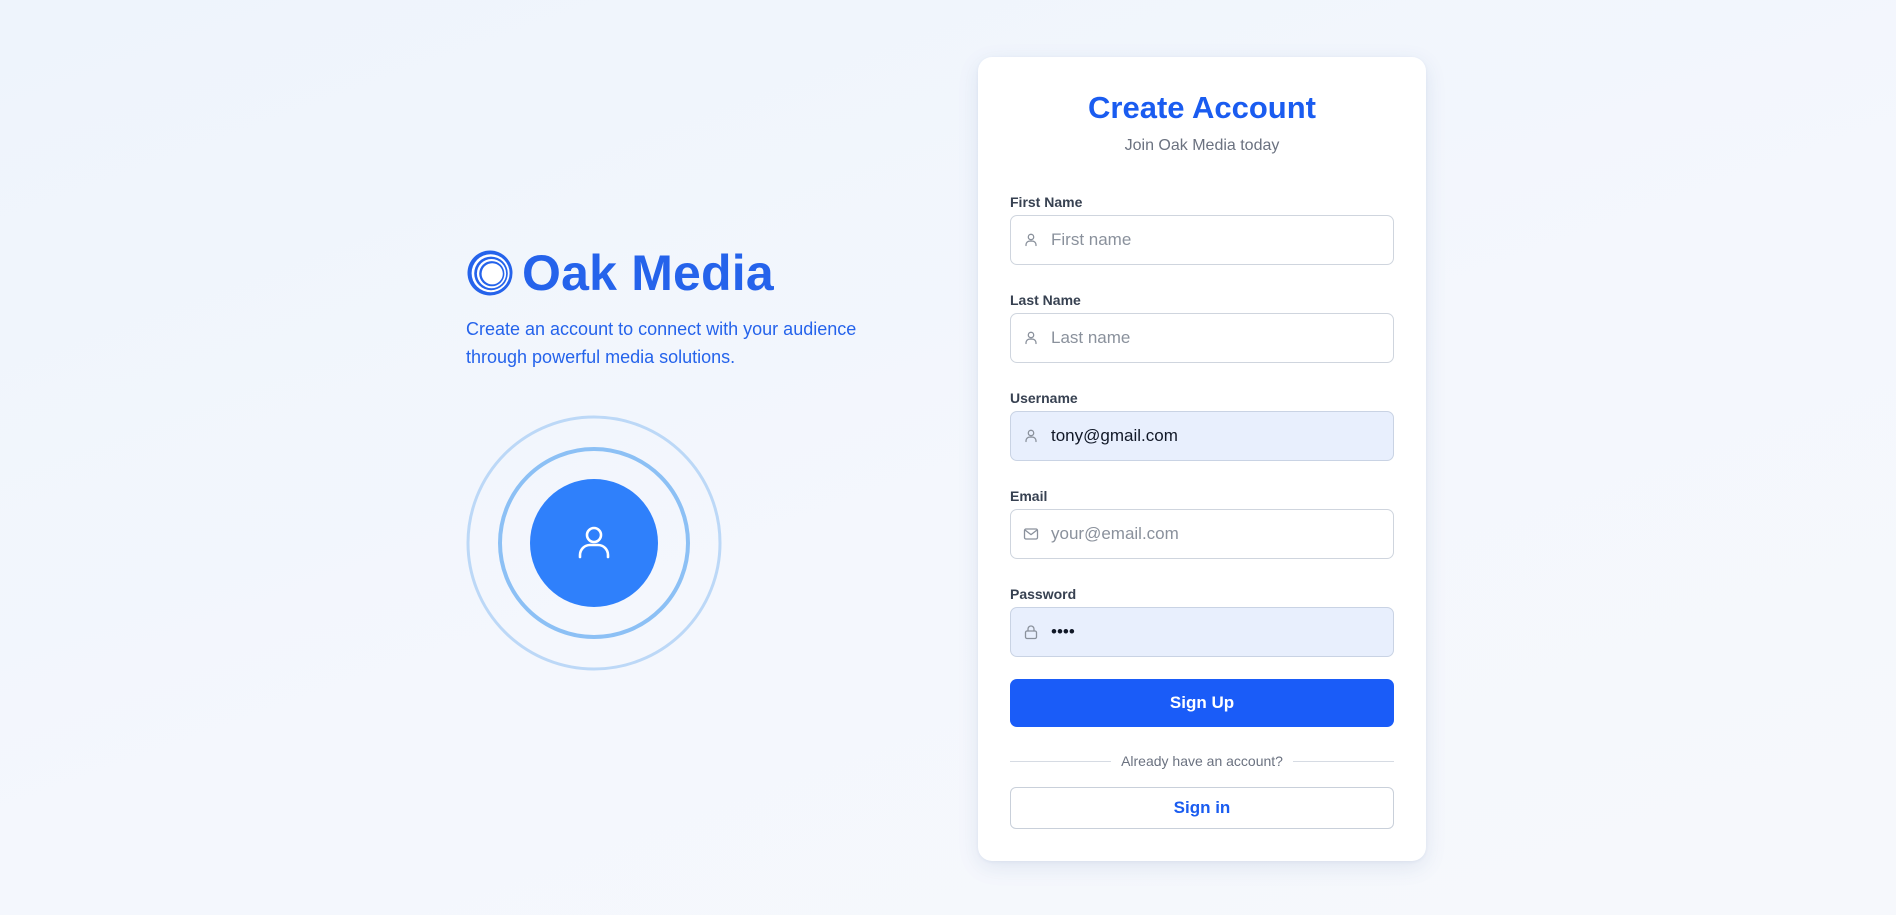 The width and height of the screenshot is (1896, 915). I want to click on password-label: Password, so click(1043, 594).